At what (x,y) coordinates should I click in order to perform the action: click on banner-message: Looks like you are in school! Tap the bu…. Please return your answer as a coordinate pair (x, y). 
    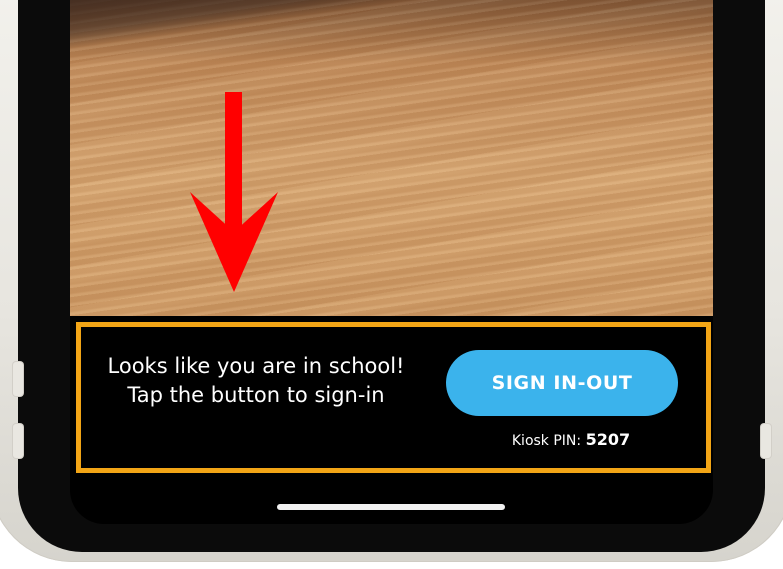
    Looking at the image, I should click on (256, 380).